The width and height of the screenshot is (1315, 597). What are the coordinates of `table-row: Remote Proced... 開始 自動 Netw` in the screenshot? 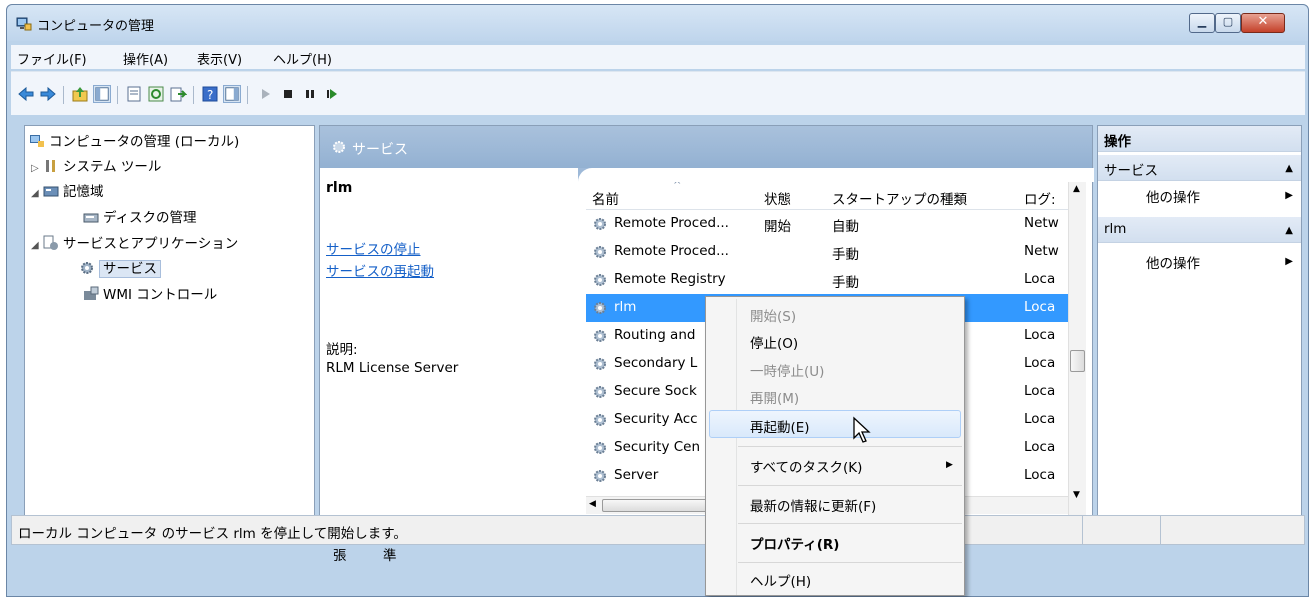 It's located at (831, 224).